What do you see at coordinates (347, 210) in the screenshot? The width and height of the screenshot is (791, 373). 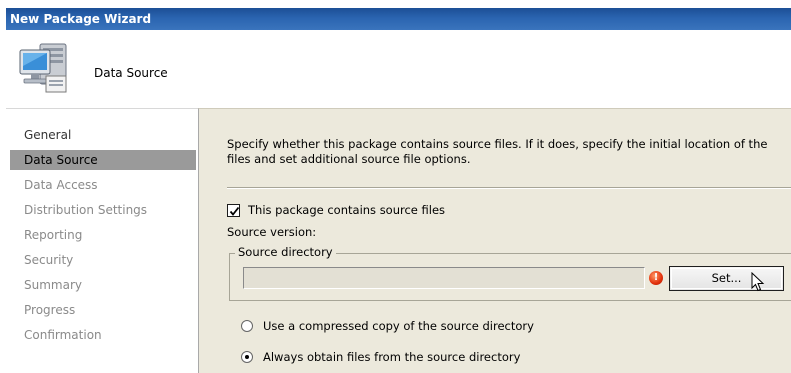 I see `contains-source-files-label: This package contains source files` at bounding box center [347, 210].